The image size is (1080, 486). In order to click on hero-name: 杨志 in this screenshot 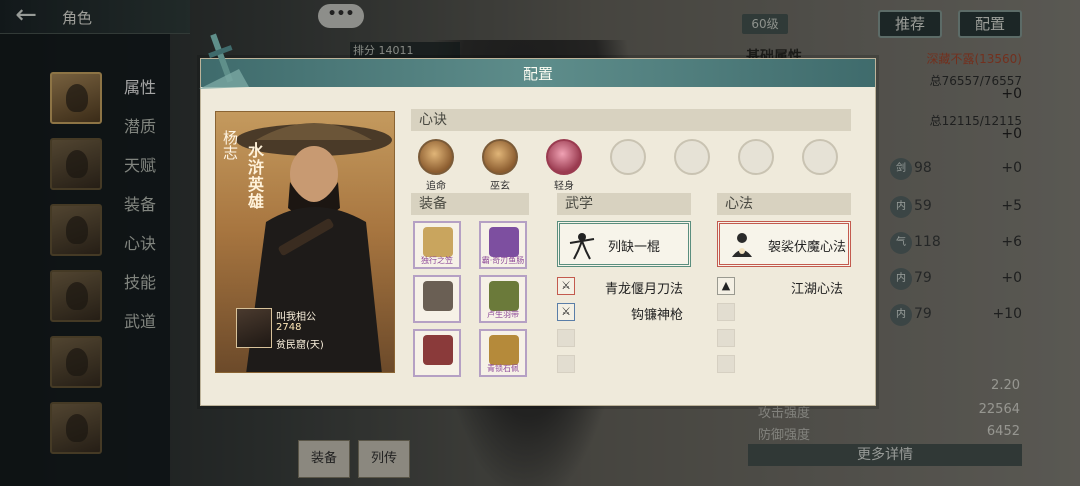, I will do `click(230, 145)`.